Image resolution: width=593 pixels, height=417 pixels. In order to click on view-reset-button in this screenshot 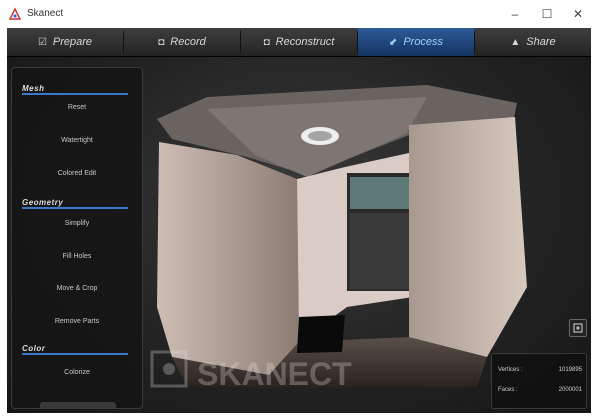, I will do `click(578, 328)`.